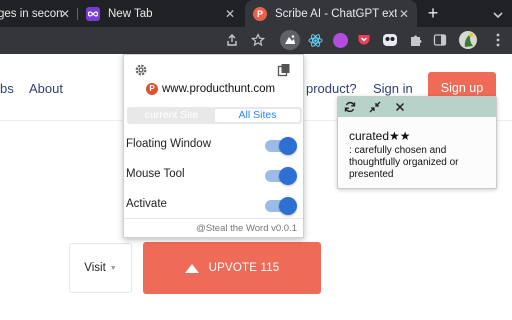 The height and width of the screenshot is (320, 512). I want to click on copy-icon, so click(284, 70).